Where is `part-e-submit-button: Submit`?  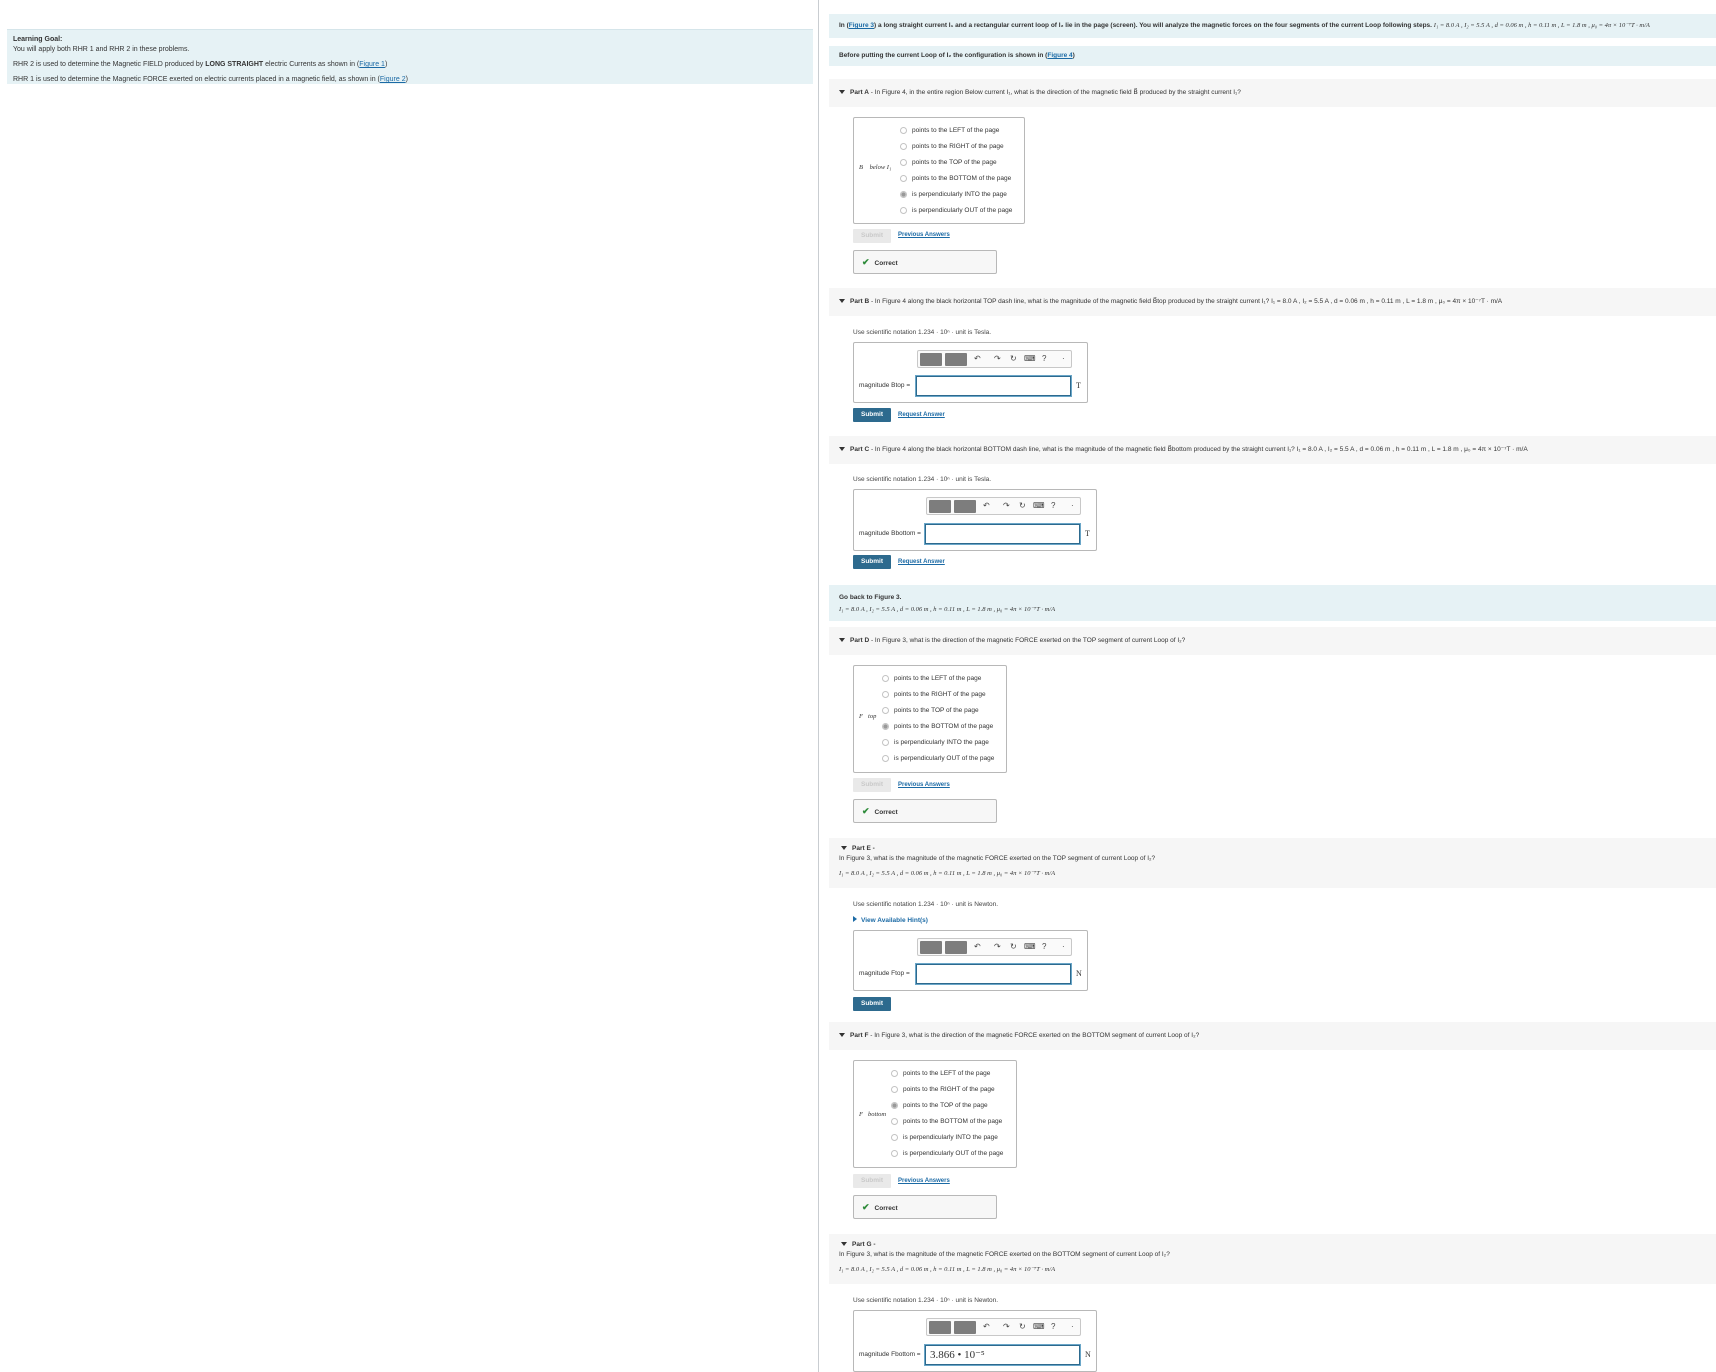 part-e-submit-button: Submit is located at coordinates (872, 1004).